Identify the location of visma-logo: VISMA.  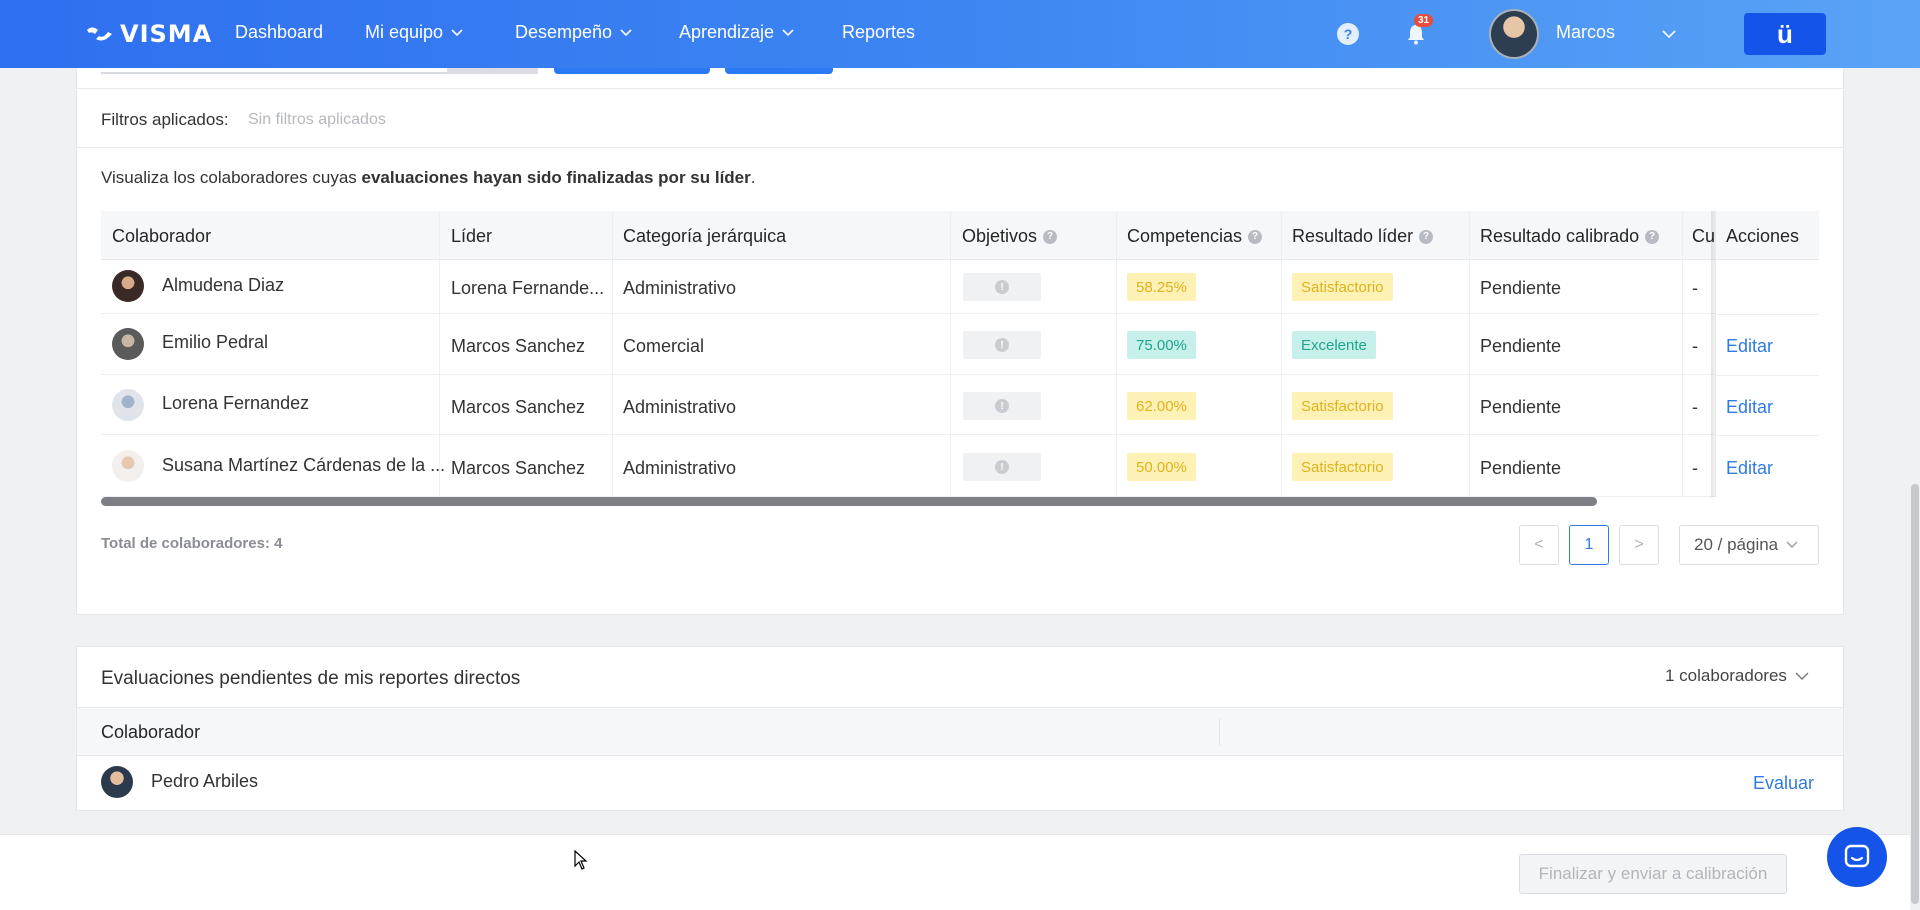
(149, 34).